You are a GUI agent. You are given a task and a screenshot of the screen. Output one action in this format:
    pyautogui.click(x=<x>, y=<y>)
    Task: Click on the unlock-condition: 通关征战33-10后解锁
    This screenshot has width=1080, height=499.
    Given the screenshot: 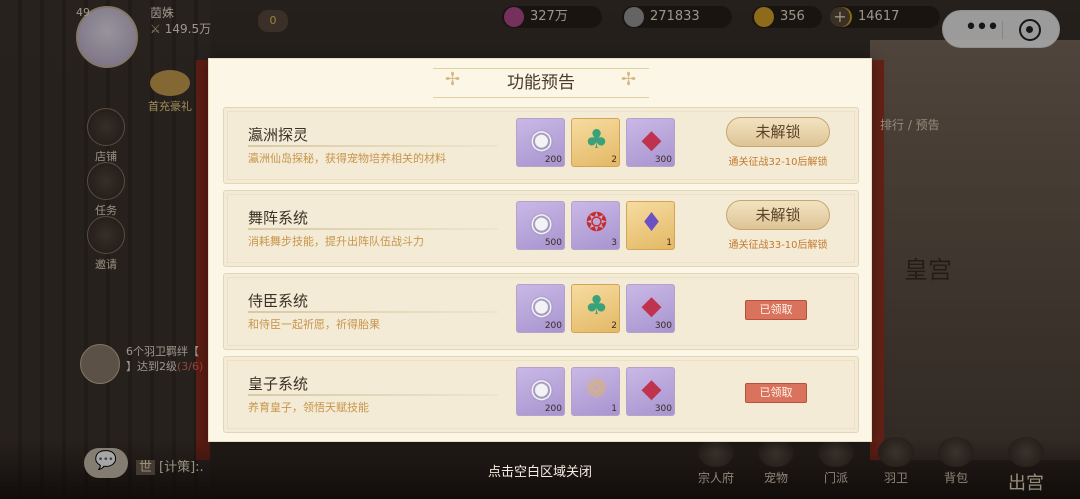 What is the action you would take?
    pyautogui.click(x=778, y=245)
    